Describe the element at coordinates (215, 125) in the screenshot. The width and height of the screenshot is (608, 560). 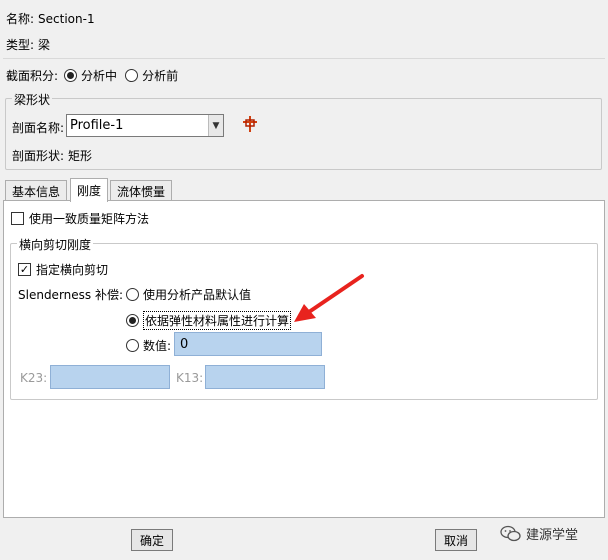
I see `chevron-down-icon: ▼` at that location.